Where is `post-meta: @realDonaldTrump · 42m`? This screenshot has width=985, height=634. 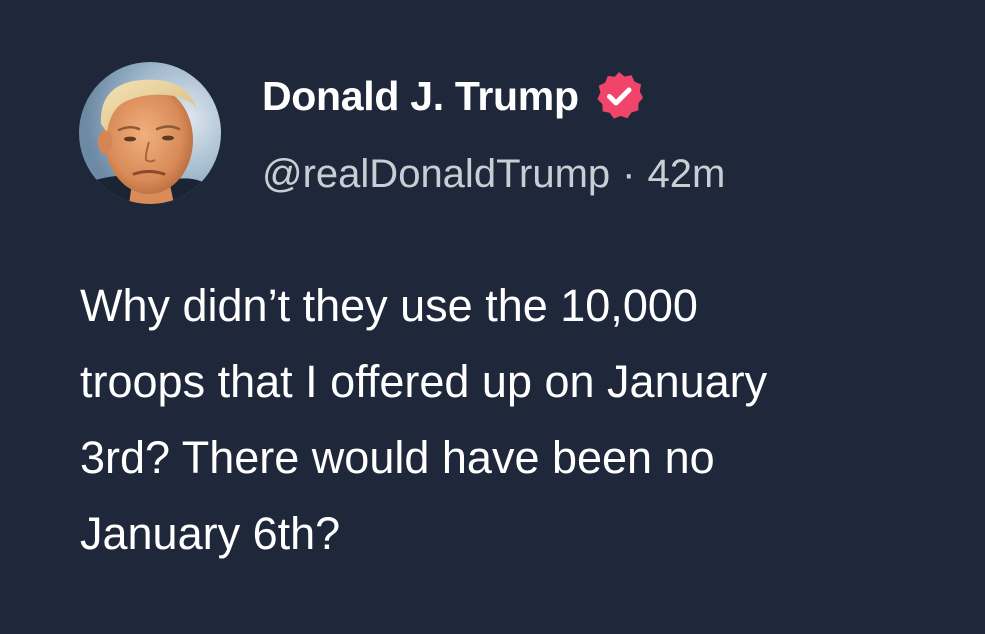 post-meta: @realDonaldTrump · 42m is located at coordinates (493, 174).